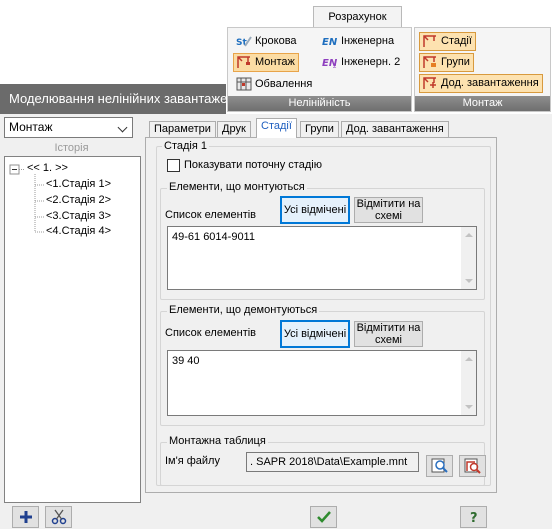 The width and height of the screenshot is (552, 529). What do you see at coordinates (213, 237) in the screenshot?
I see `mounted-elements-value: 49-61 6014-9011` at bounding box center [213, 237].